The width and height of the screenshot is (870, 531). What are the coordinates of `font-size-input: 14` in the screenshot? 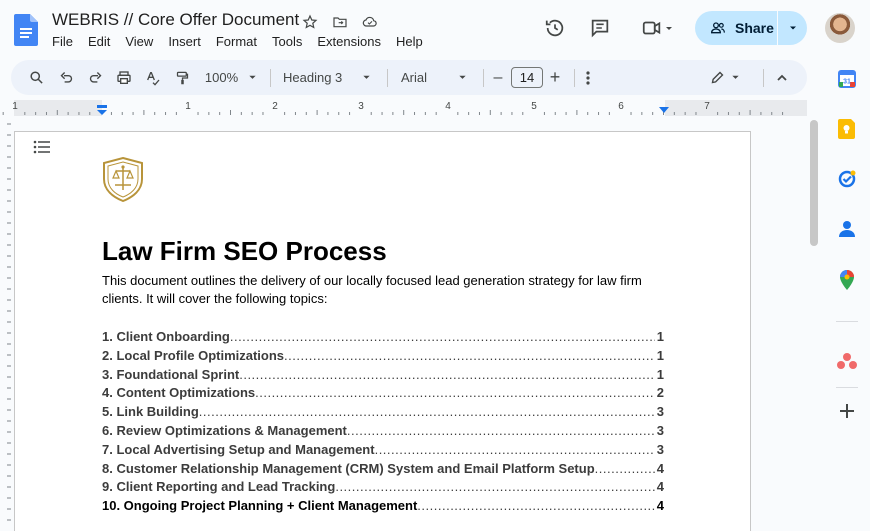 It's located at (527, 77).